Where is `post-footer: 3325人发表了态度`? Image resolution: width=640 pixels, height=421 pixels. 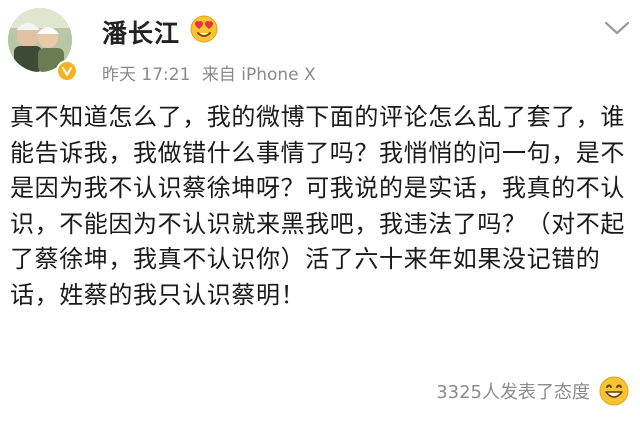 post-footer: 3325人发表了态度 is located at coordinates (533, 391).